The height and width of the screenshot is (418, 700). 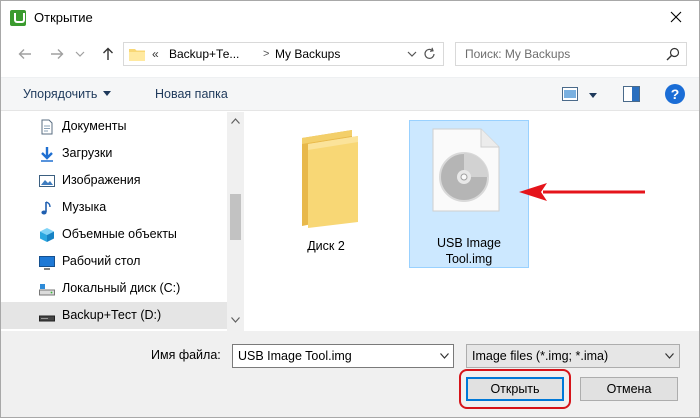 What do you see at coordinates (295, 356) in the screenshot?
I see `filename-value: USB Image Tool.img` at bounding box center [295, 356].